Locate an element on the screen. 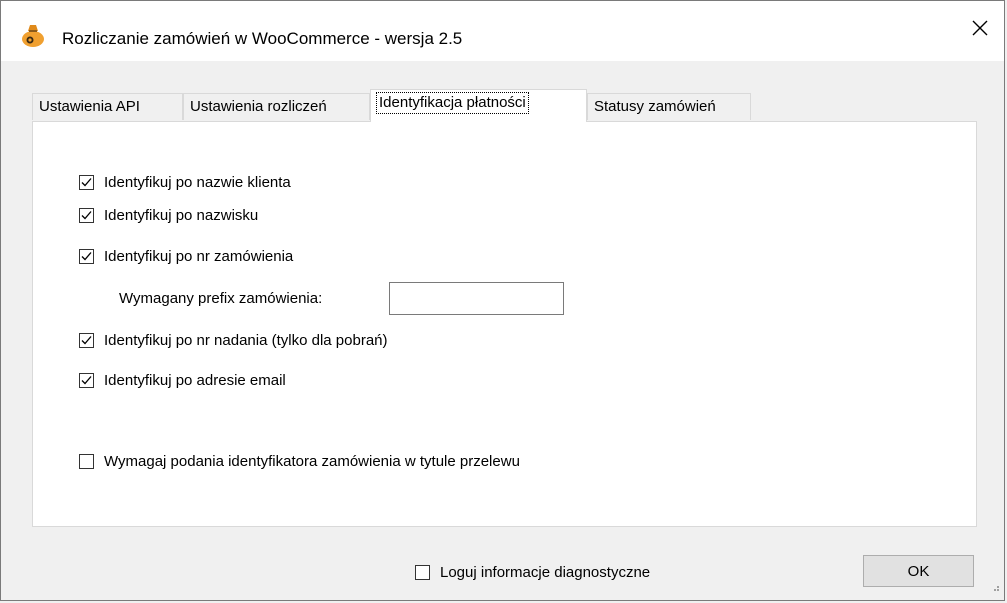 The width and height of the screenshot is (1007, 603). identify-by-order-number-row: Identyfikuj po nr zamówienia is located at coordinates (186, 256).